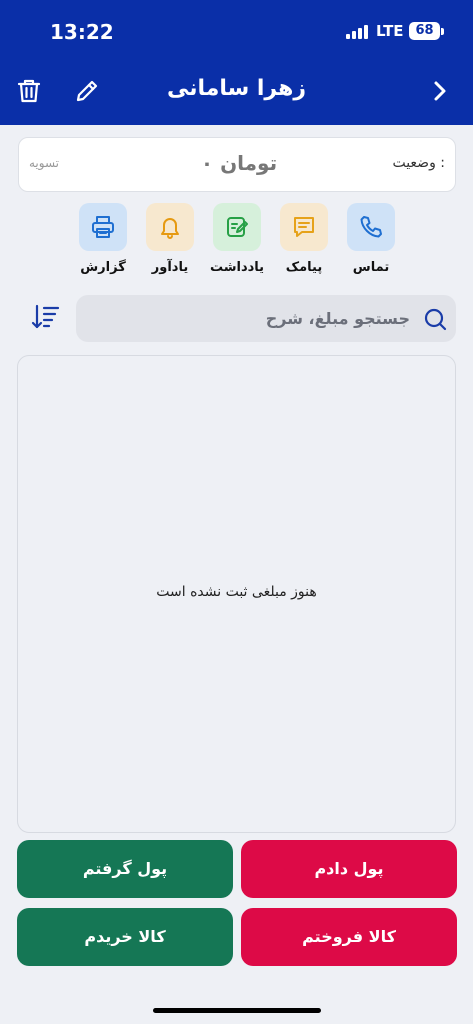 The height and width of the screenshot is (1024, 473). What do you see at coordinates (237, 267) in the screenshot?
I see `note-label: یادداشت` at bounding box center [237, 267].